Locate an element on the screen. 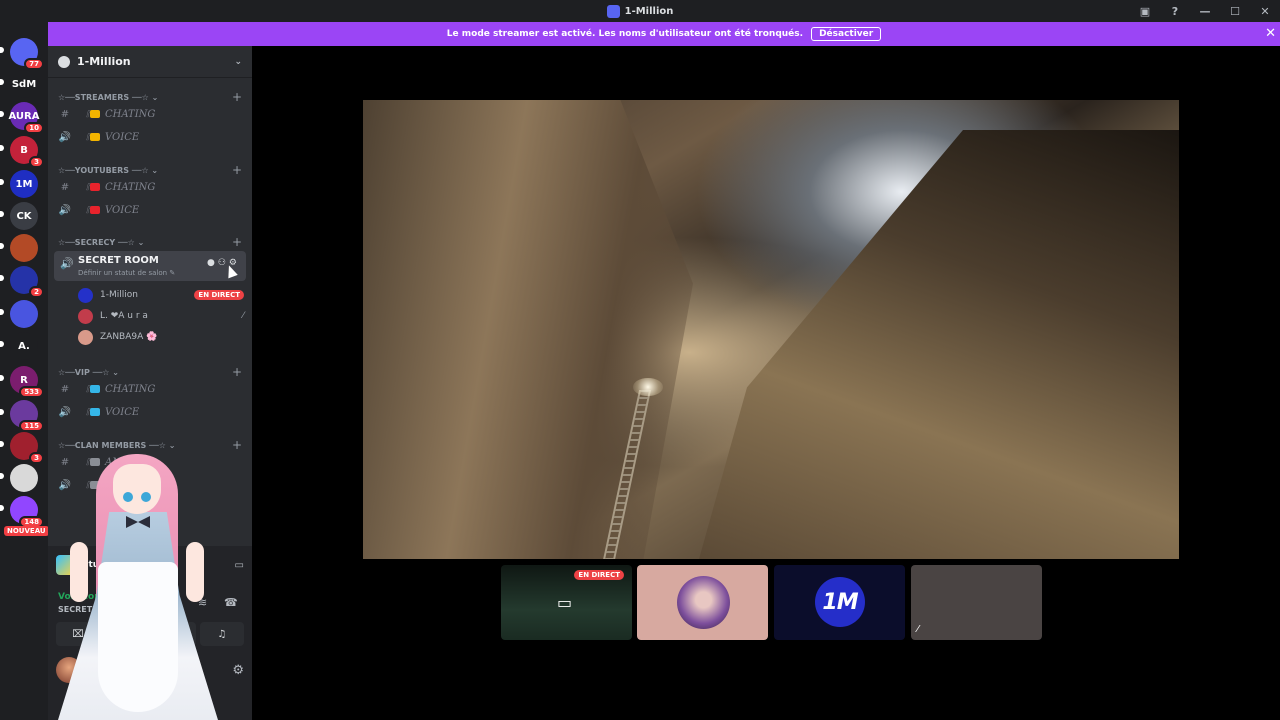 The height and width of the screenshot is (720, 1280). channel-name: SECRET ROOM is located at coordinates (118, 260).